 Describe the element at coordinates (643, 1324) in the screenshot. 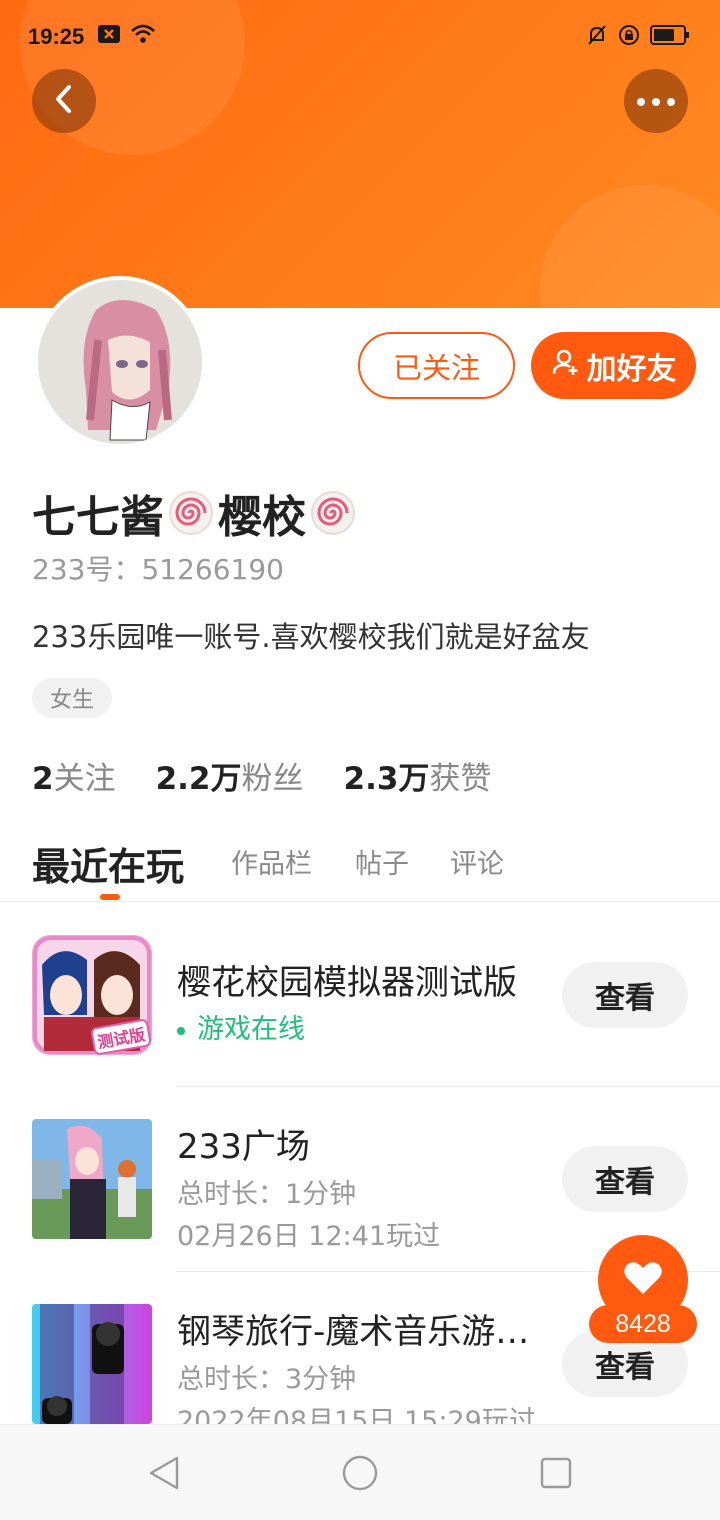

I see `like-count-badge: 8428` at that location.